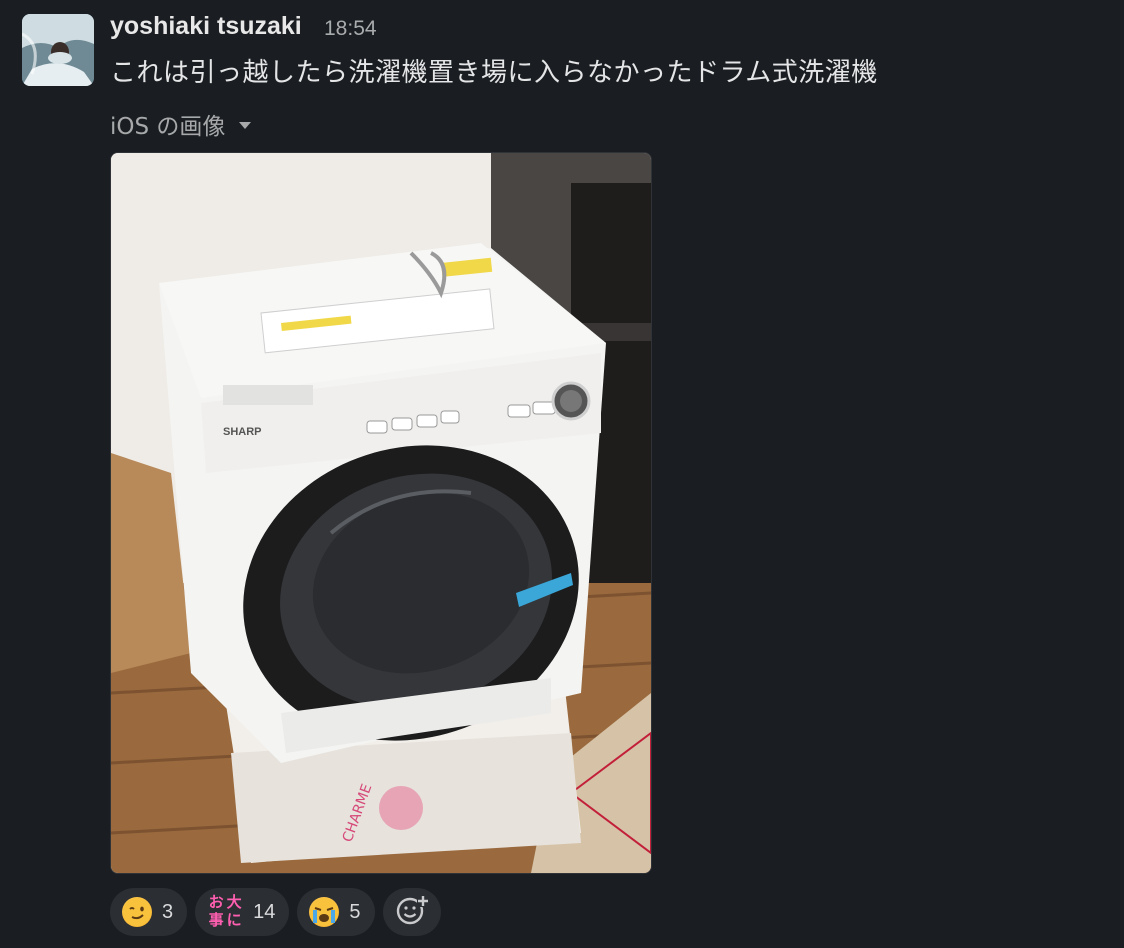 Image resolution: width=1124 pixels, height=948 pixels. What do you see at coordinates (494, 73) in the screenshot?
I see `message-text: これは引っ越したら洗濯機置き場に入らなかったドラム式洗濯機` at bounding box center [494, 73].